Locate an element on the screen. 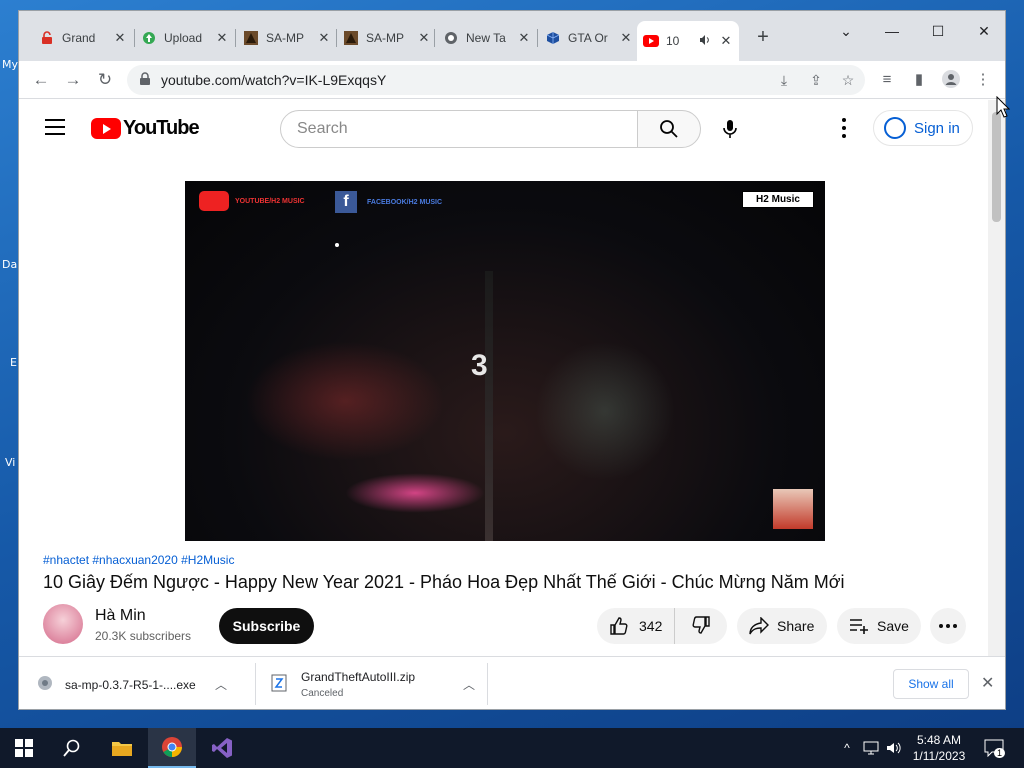 The height and width of the screenshot is (768, 1024). youtube-header: YouTube Search Sign in is located at coordinates (504, 128).